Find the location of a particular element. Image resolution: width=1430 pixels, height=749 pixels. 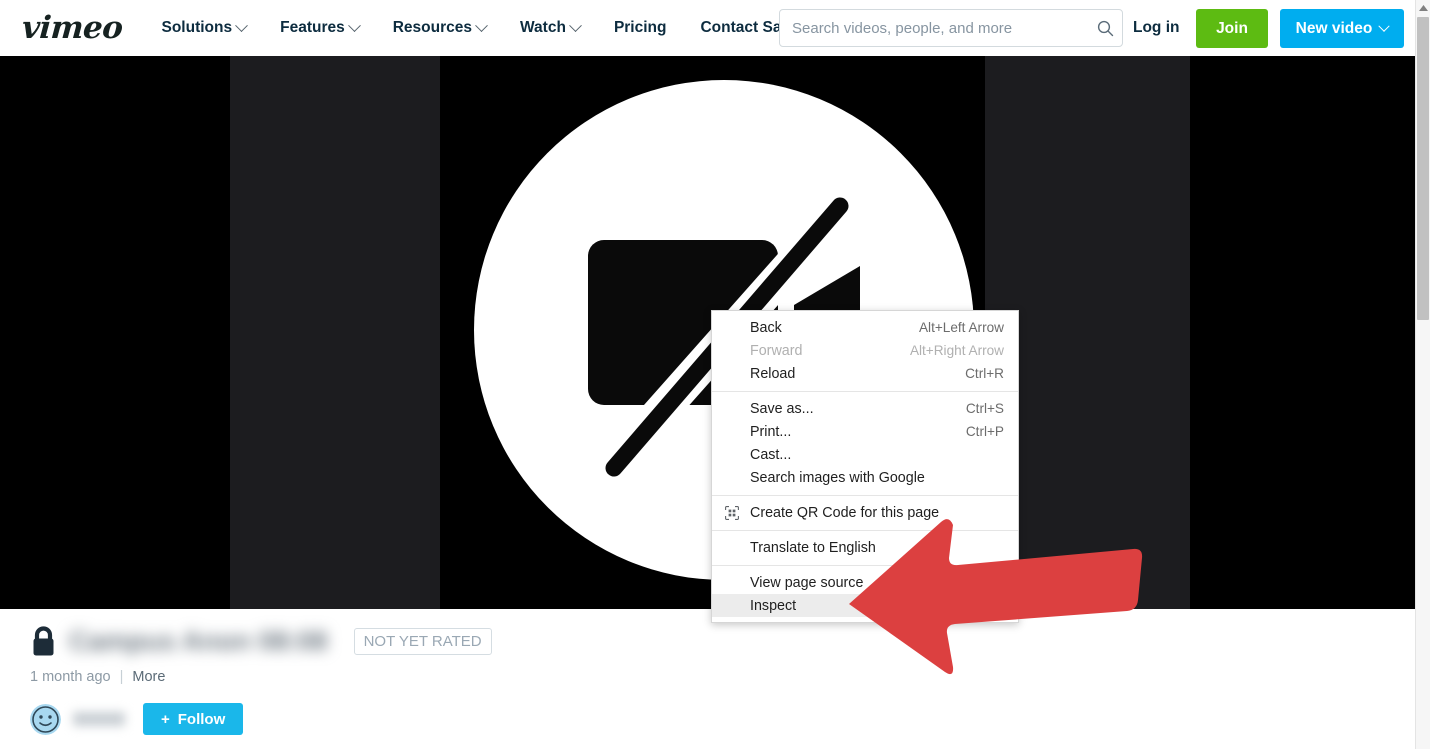

nav-label: Pricing is located at coordinates (640, 27).